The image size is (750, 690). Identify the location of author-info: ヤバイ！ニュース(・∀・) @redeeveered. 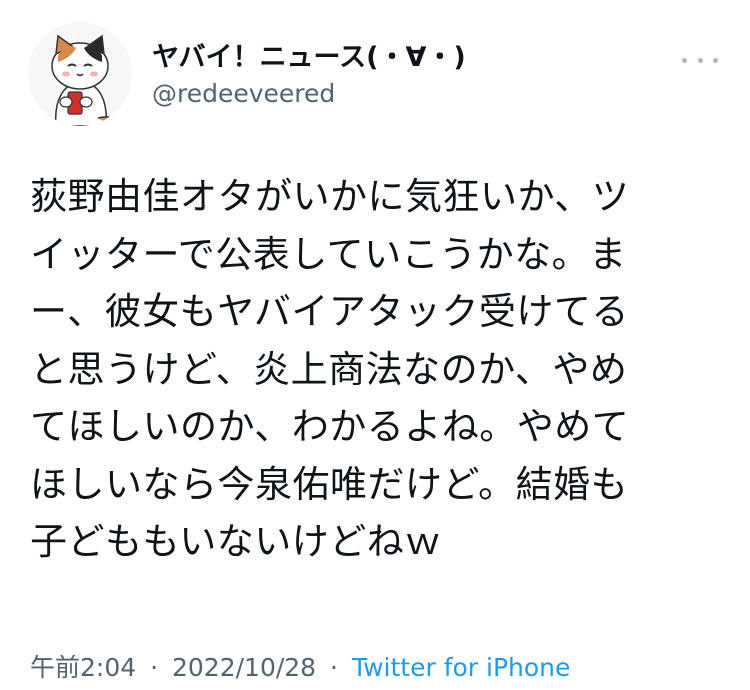
(309, 76).